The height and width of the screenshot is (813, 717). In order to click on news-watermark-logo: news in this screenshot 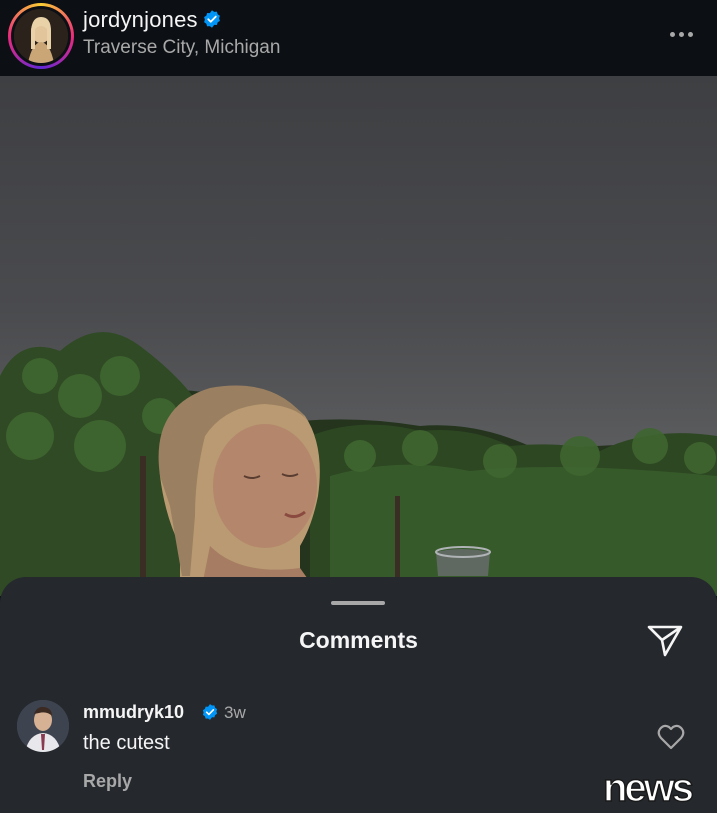, I will do `click(647, 788)`.